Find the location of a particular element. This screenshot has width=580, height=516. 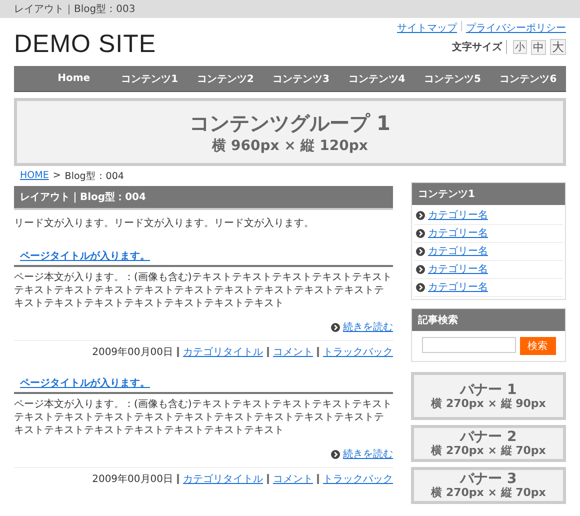

top-bar-text: レイアウト｜Blog型：003 is located at coordinates (75, 9).